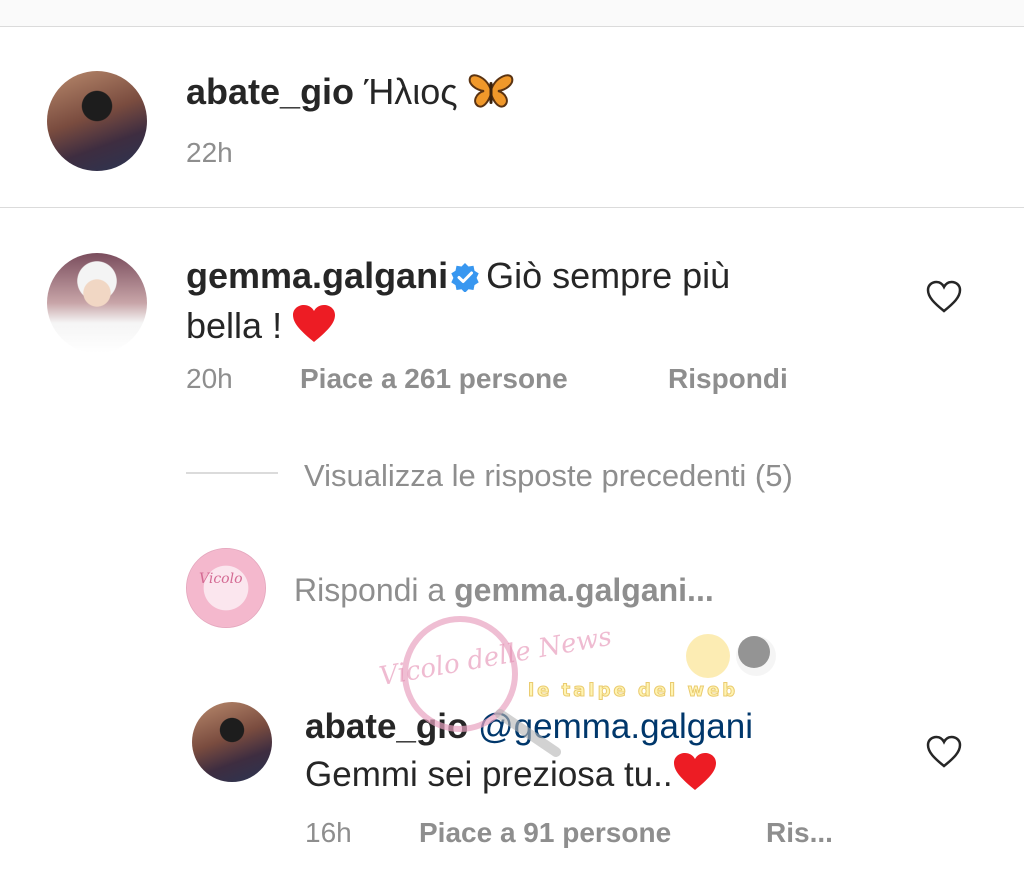 The width and height of the screenshot is (1024, 885). I want to click on comment-time: 20h, so click(209, 378).